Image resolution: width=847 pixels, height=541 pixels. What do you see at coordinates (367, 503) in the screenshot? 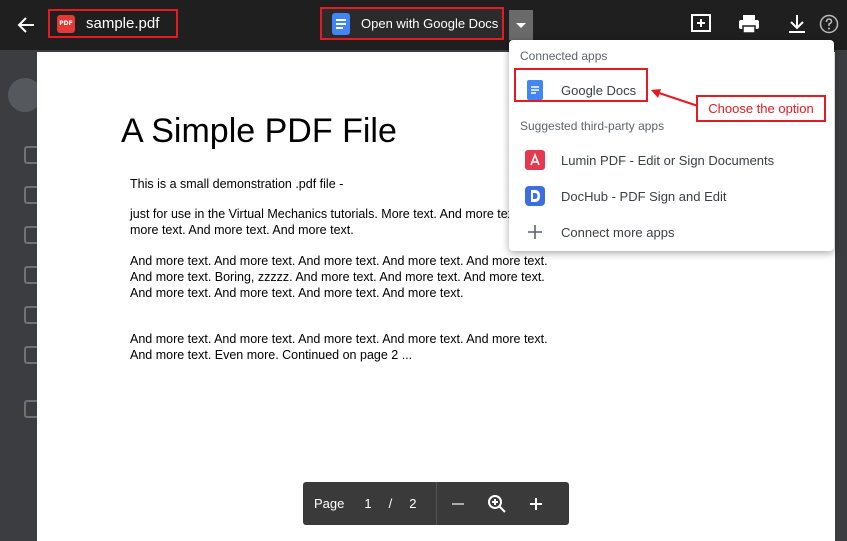
I see `current-page: 1` at bounding box center [367, 503].